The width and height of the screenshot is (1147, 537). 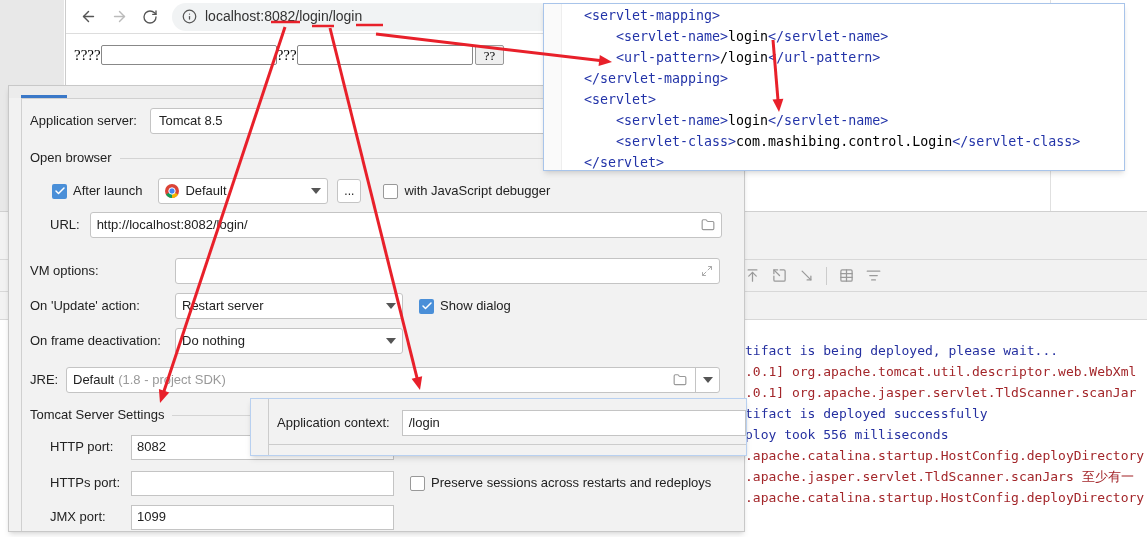 I want to click on https-port-field, so click(x=262, y=483).